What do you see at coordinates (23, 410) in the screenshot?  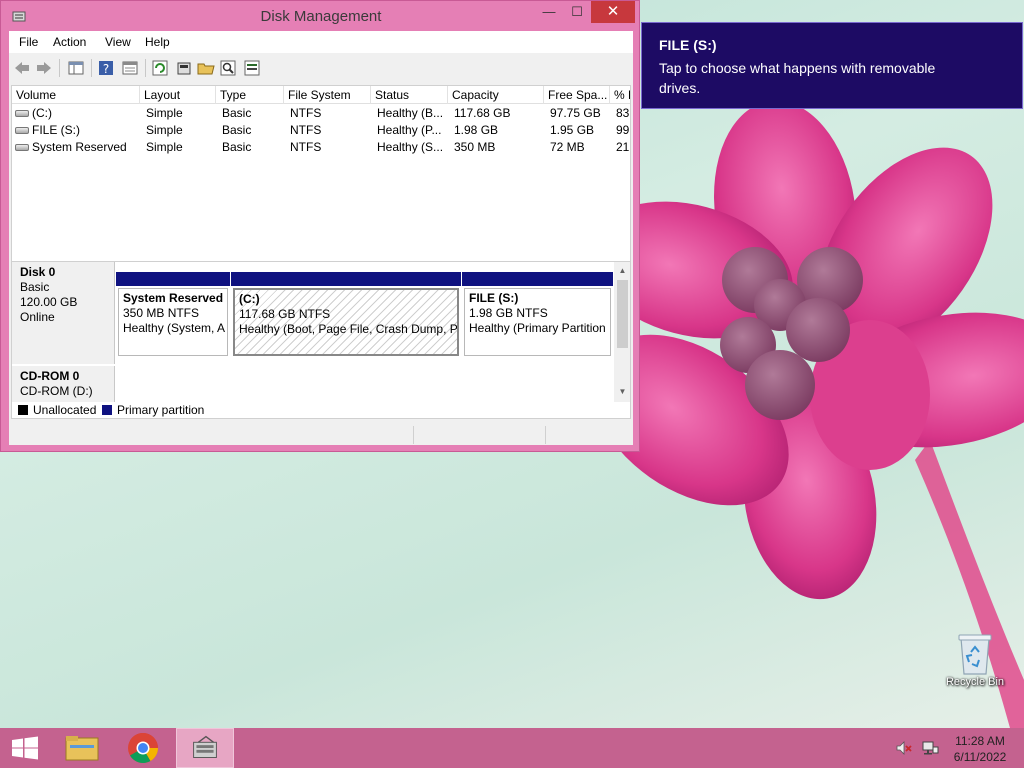 I see `unallocated-swatch` at bounding box center [23, 410].